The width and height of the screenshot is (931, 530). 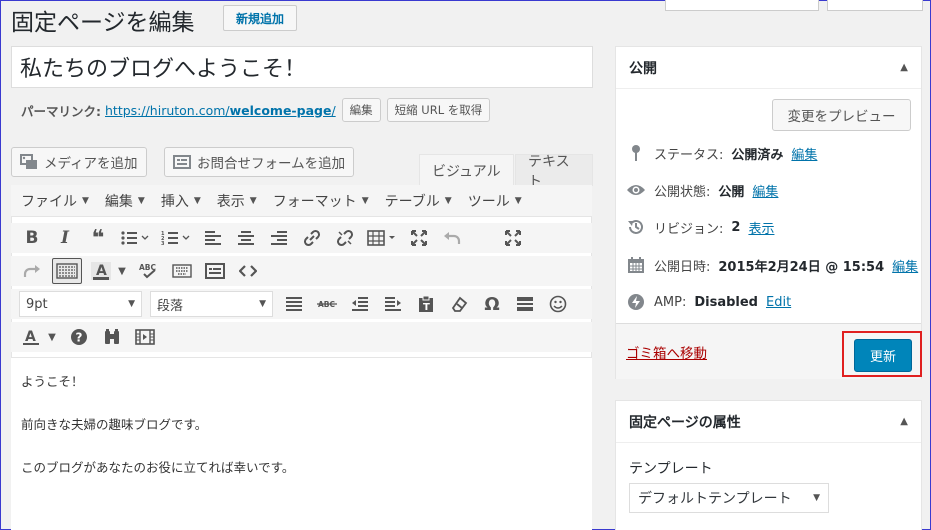 I want to click on menu-table: テーブル ▼, so click(x=418, y=201).